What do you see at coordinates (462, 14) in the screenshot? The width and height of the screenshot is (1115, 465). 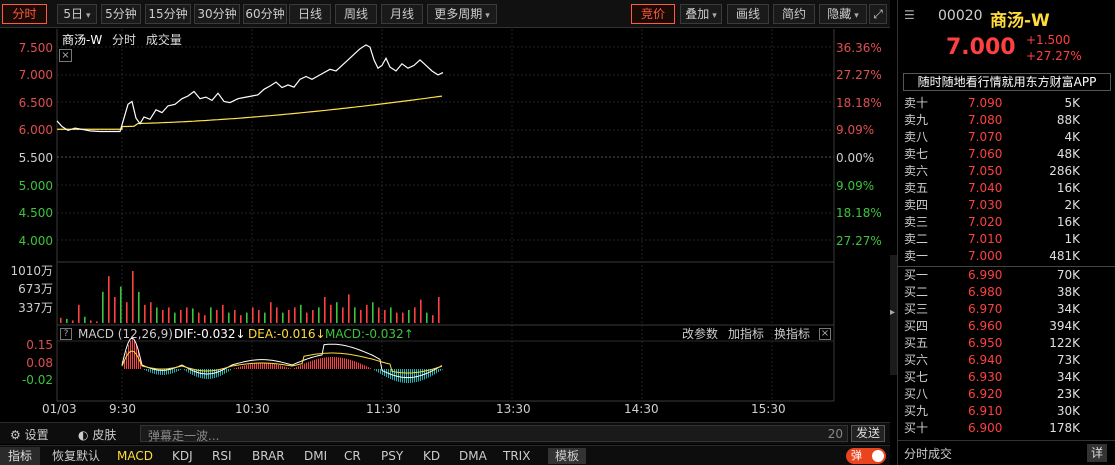 I see `more-periods-dropdown: 更多周期 ▾` at bounding box center [462, 14].